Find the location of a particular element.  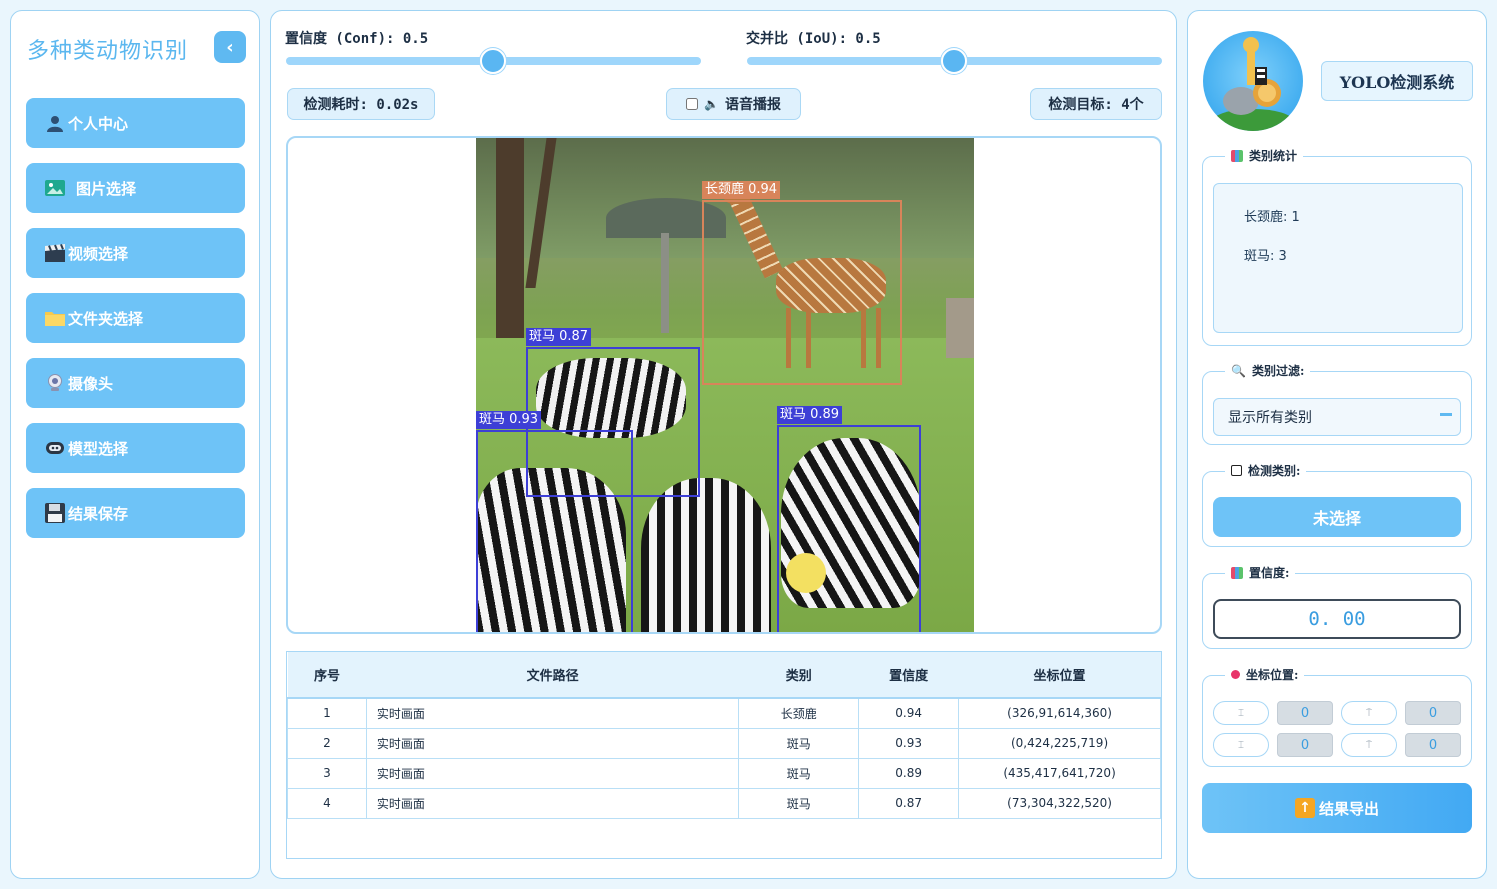

image-icon is located at coordinates (55, 188).